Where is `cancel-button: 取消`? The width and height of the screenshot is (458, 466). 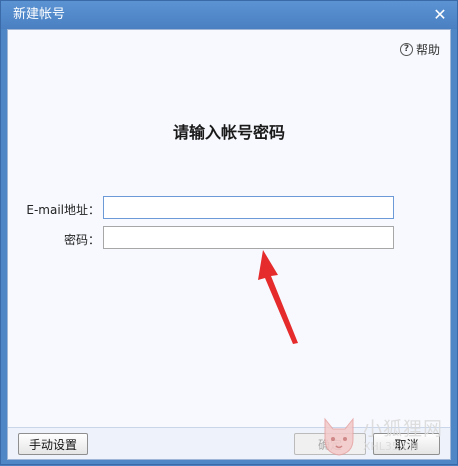
cancel-button: 取消 is located at coordinates (406, 444).